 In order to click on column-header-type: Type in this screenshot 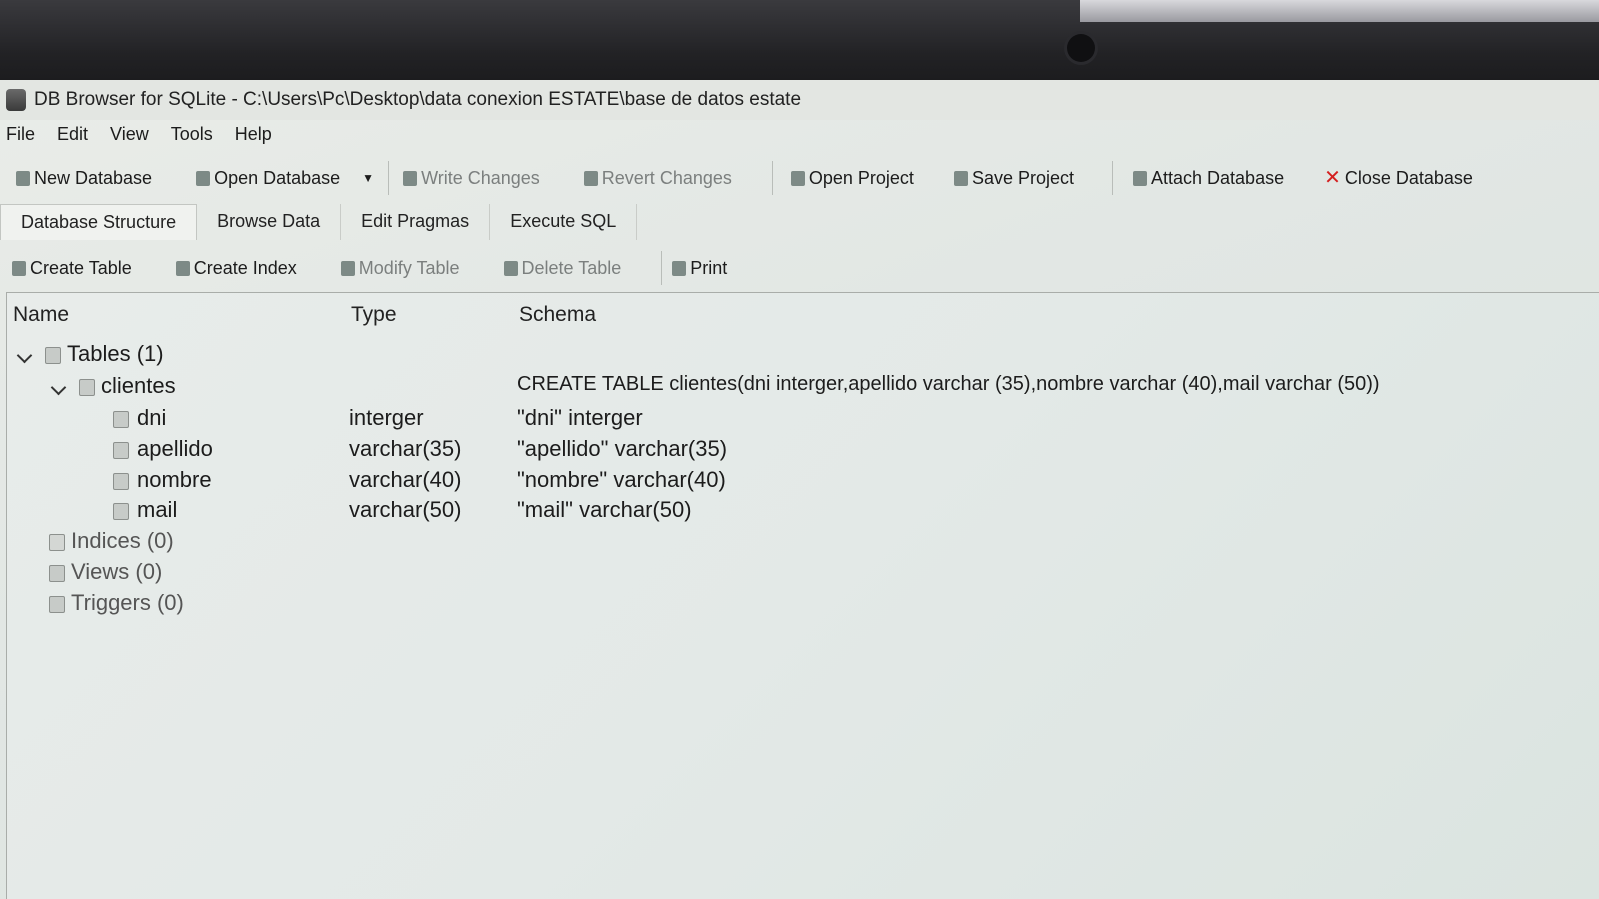, I will do `click(374, 315)`.